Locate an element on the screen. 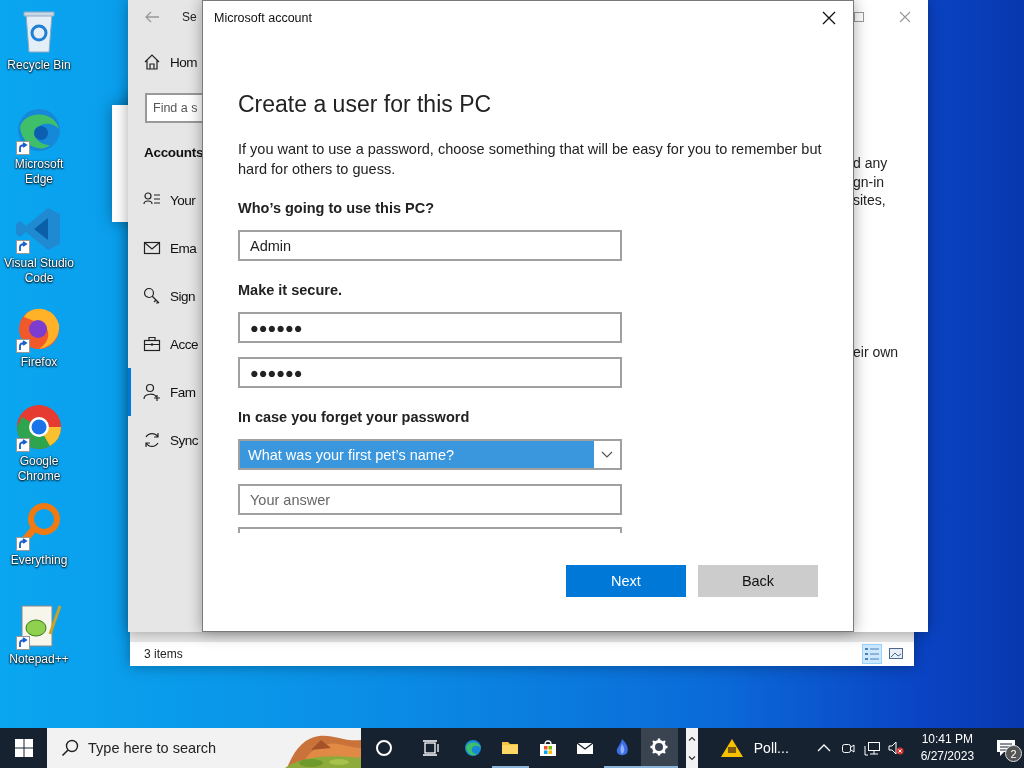 This screenshot has height=768, width=1024. instruction-text: If you want to use a password, choose something that will be easy for you to remember but hard for others to guess. is located at coordinates (530, 159).